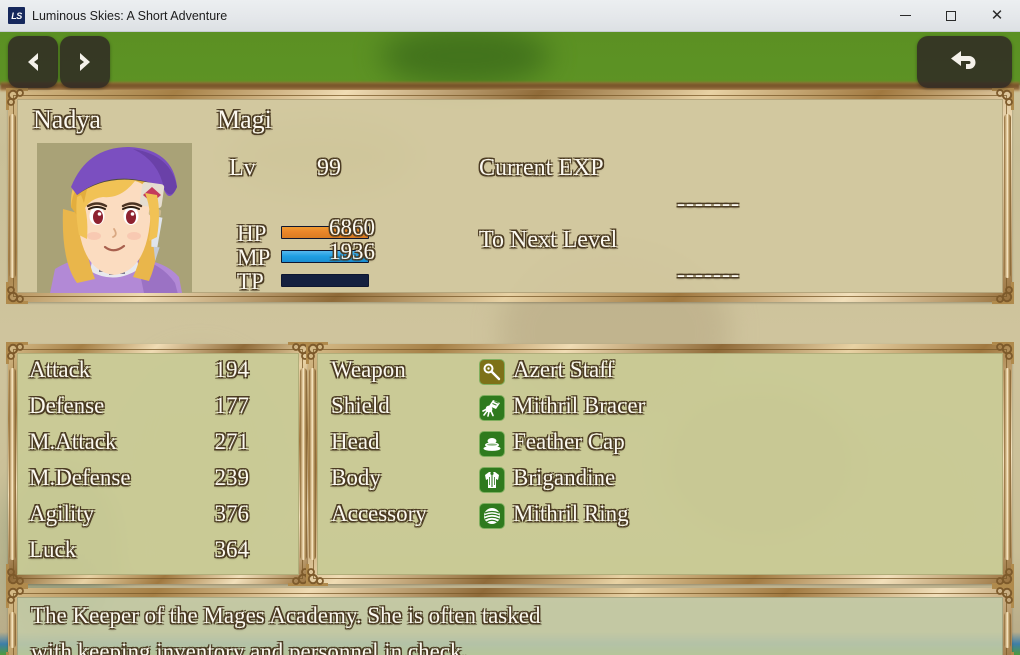  I want to click on stat-value: 271, so click(232, 441).